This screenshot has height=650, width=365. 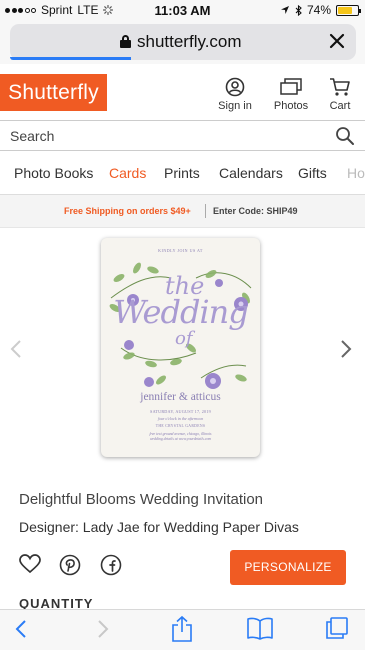 I want to click on cart-button: Cart, so click(x=340, y=94).